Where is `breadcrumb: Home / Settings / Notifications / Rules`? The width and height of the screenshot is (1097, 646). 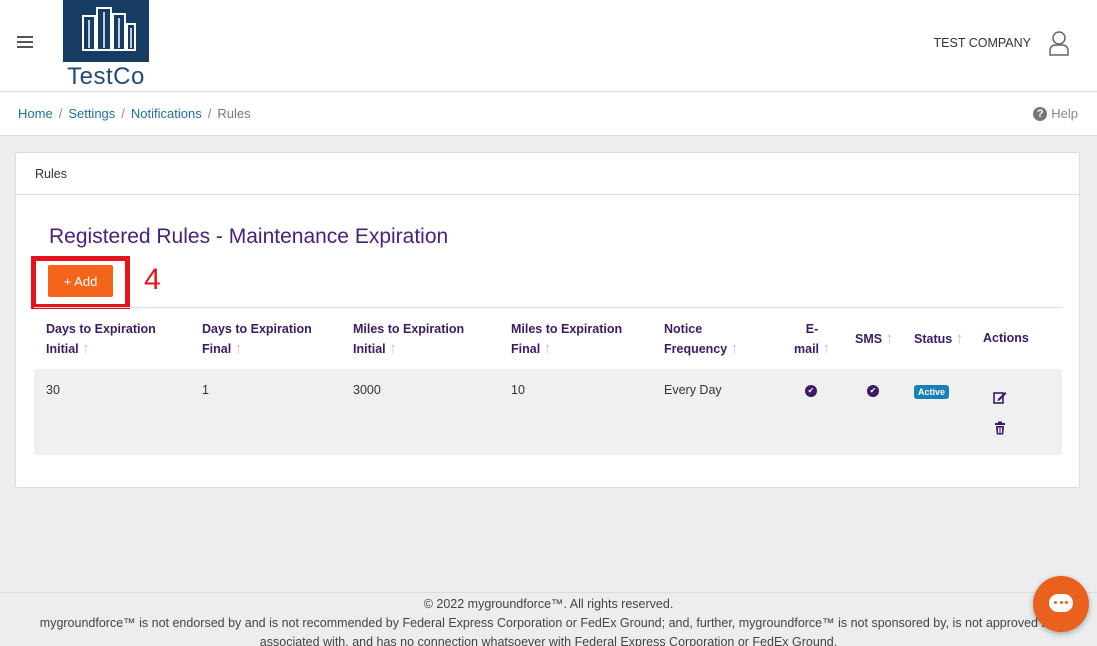
breadcrumb: Home / Settings / Notifications / Rules is located at coordinates (134, 113).